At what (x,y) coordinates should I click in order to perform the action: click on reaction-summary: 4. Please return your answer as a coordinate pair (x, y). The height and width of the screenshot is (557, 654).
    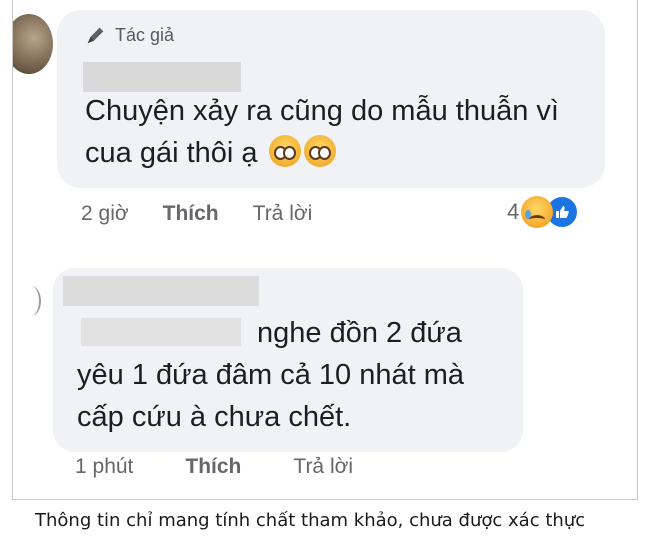
    Looking at the image, I should click on (542, 212).